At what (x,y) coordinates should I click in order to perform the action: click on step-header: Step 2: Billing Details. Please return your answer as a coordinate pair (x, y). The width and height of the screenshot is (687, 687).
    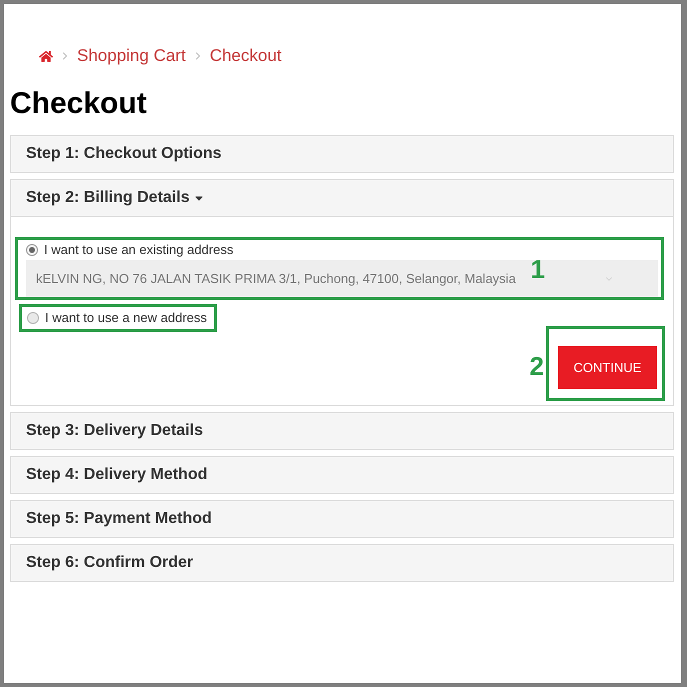
    Looking at the image, I should click on (342, 198).